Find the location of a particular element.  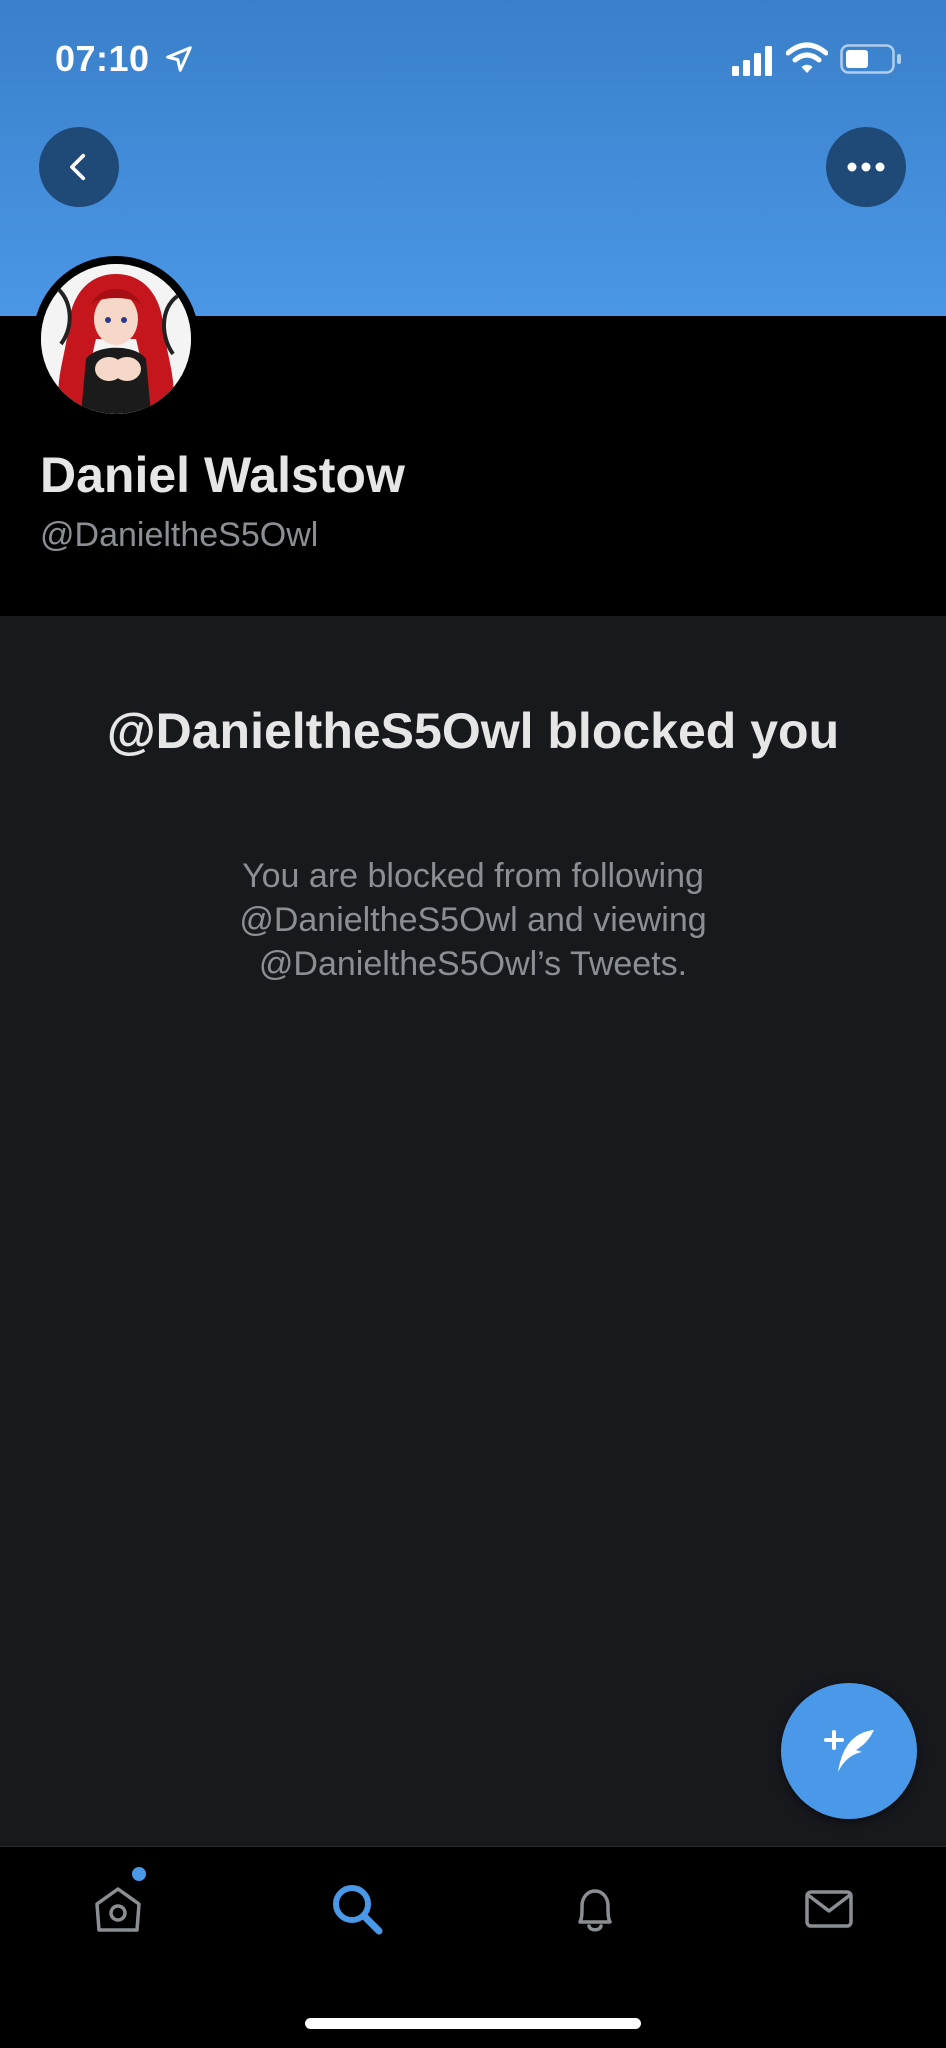

chevron-left-icon is located at coordinates (78, 167).